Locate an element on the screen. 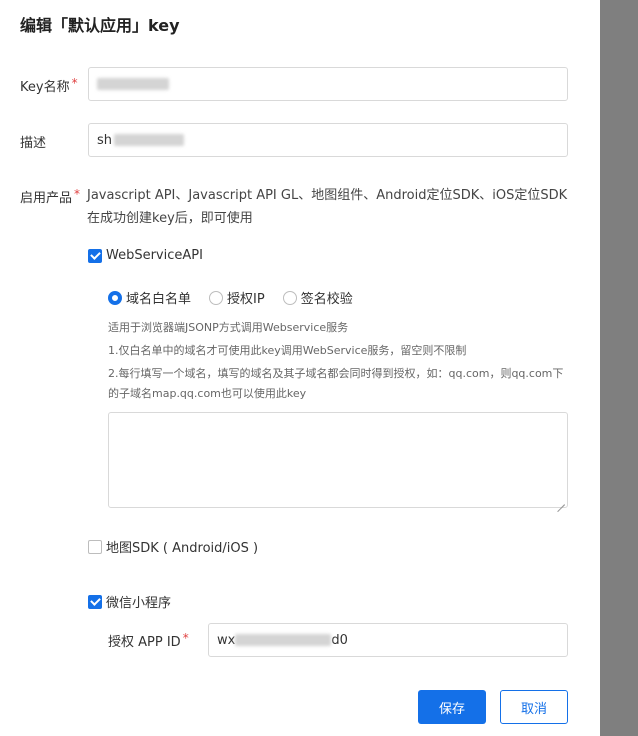 The width and height of the screenshot is (638, 736). wechat-miniprogram-checkbox: 微信小程序 is located at coordinates (129, 601).